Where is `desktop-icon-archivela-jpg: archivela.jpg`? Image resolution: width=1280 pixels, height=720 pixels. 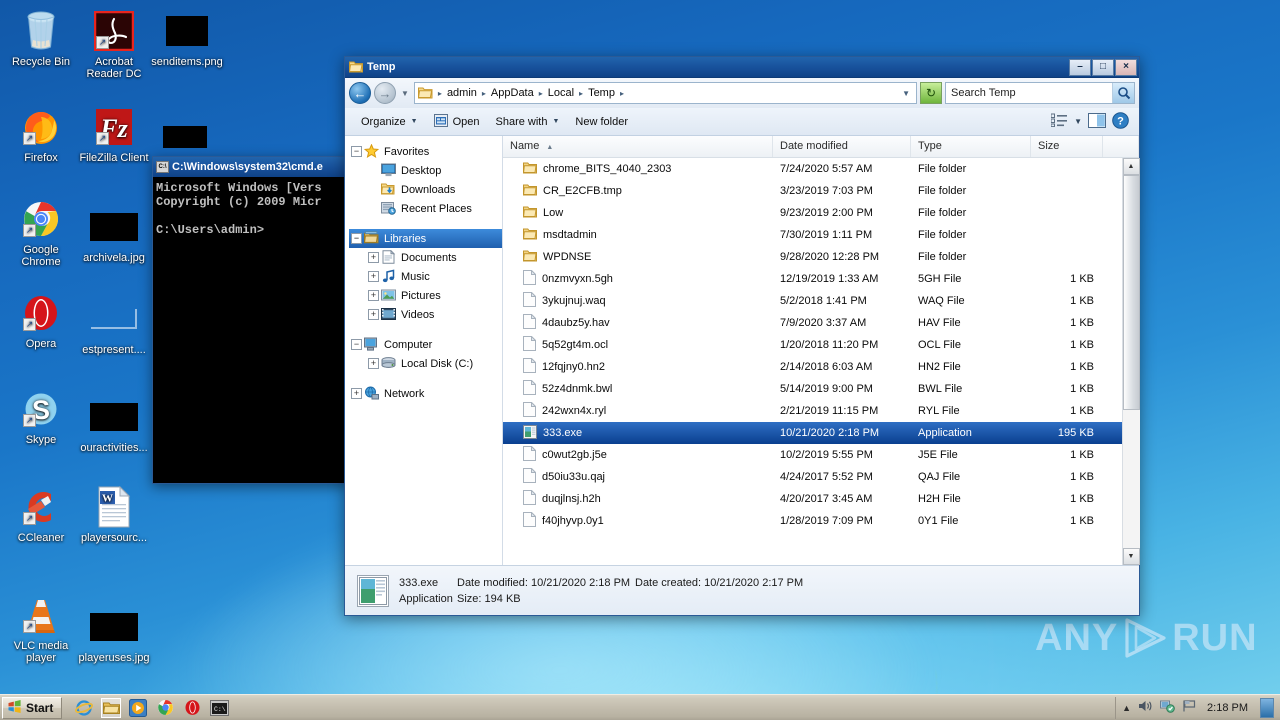
desktop-icon-archivela-jpg: archivela.jpg is located at coordinates (114, 234).